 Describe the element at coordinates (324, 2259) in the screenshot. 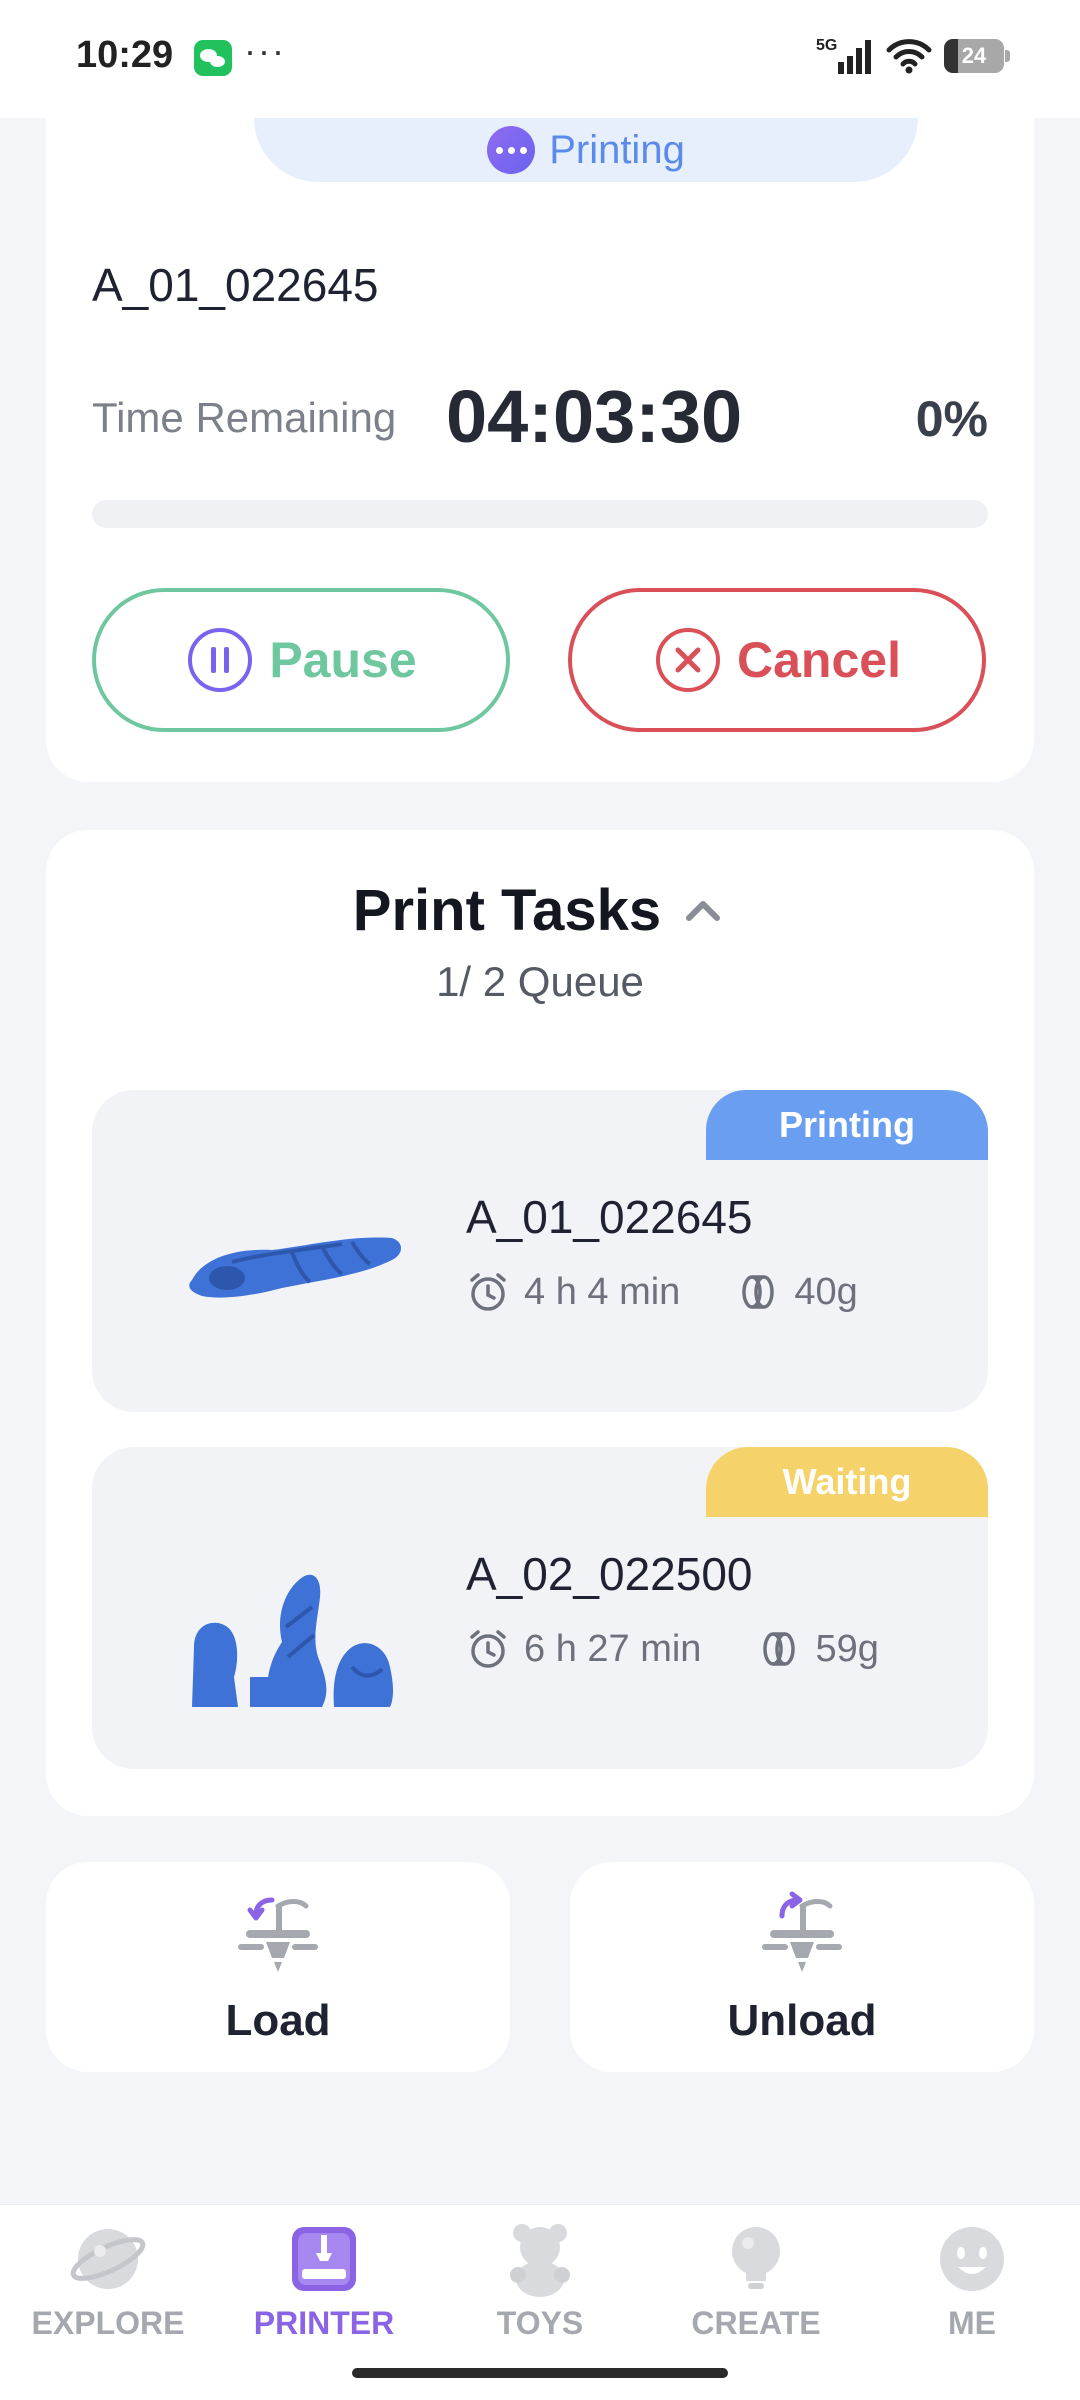

I see `printer-icon` at that location.